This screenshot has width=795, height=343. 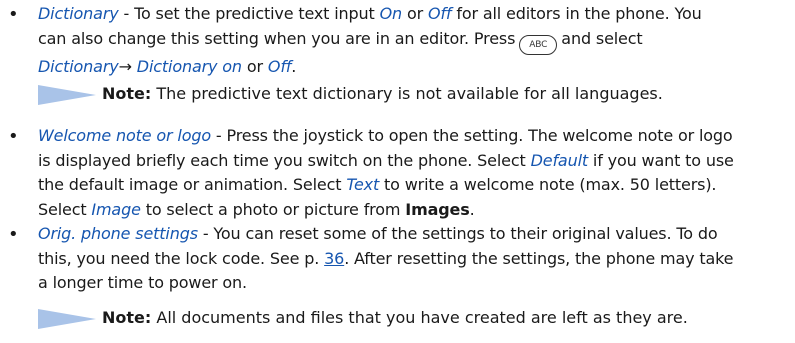 What do you see at coordinates (124, 135) in the screenshot?
I see `term-welcome-note: Welcome note or logo` at bounding box center [124, 135].